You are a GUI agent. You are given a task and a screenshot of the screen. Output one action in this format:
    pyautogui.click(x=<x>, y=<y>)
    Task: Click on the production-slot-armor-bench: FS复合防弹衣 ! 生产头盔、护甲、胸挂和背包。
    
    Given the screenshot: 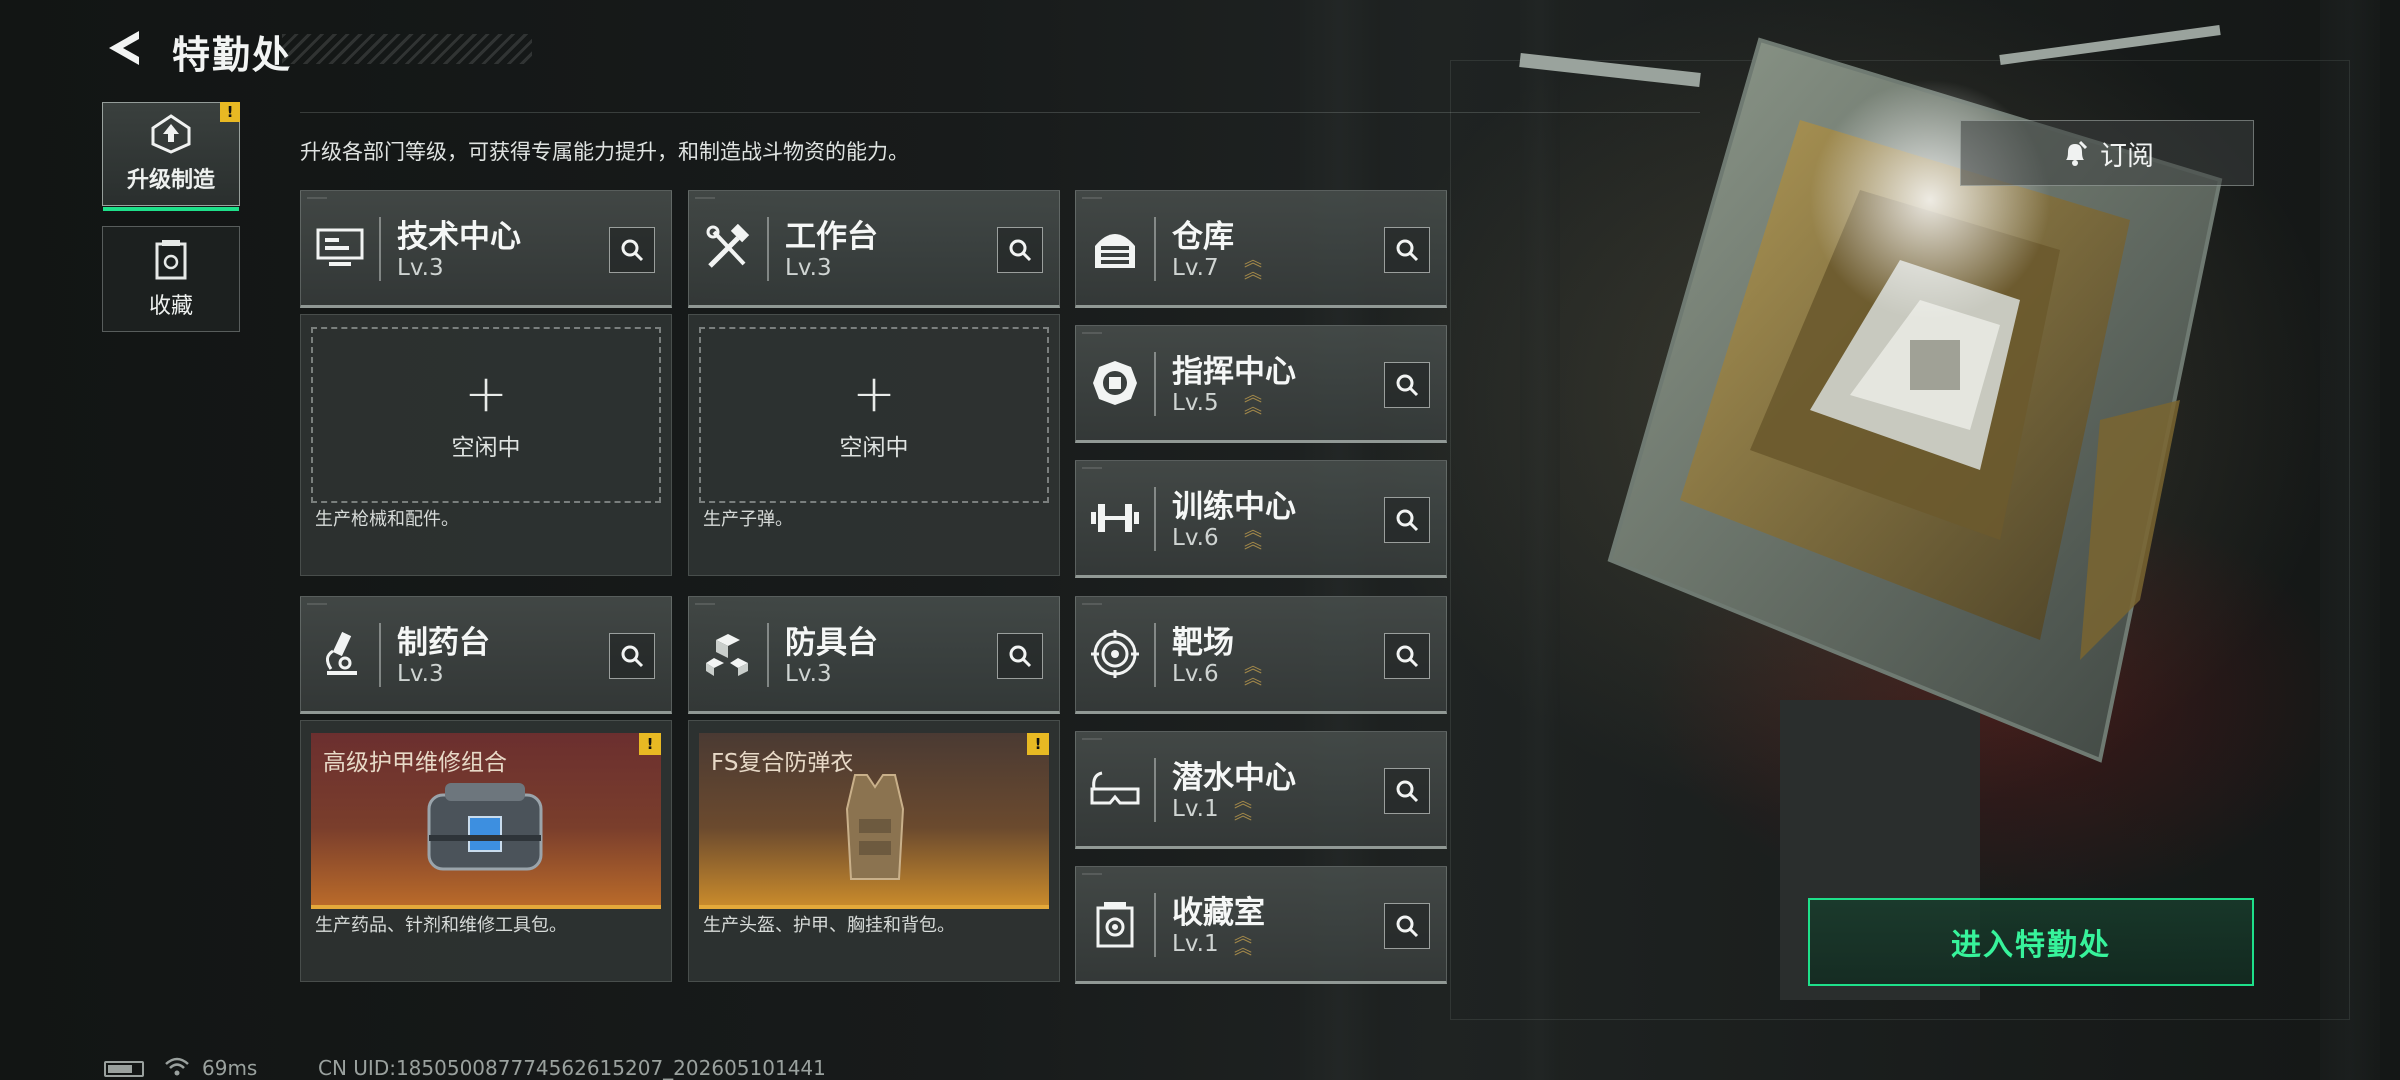 What is the action you would take?
    pyautogui.click(x=874, y=851)
    